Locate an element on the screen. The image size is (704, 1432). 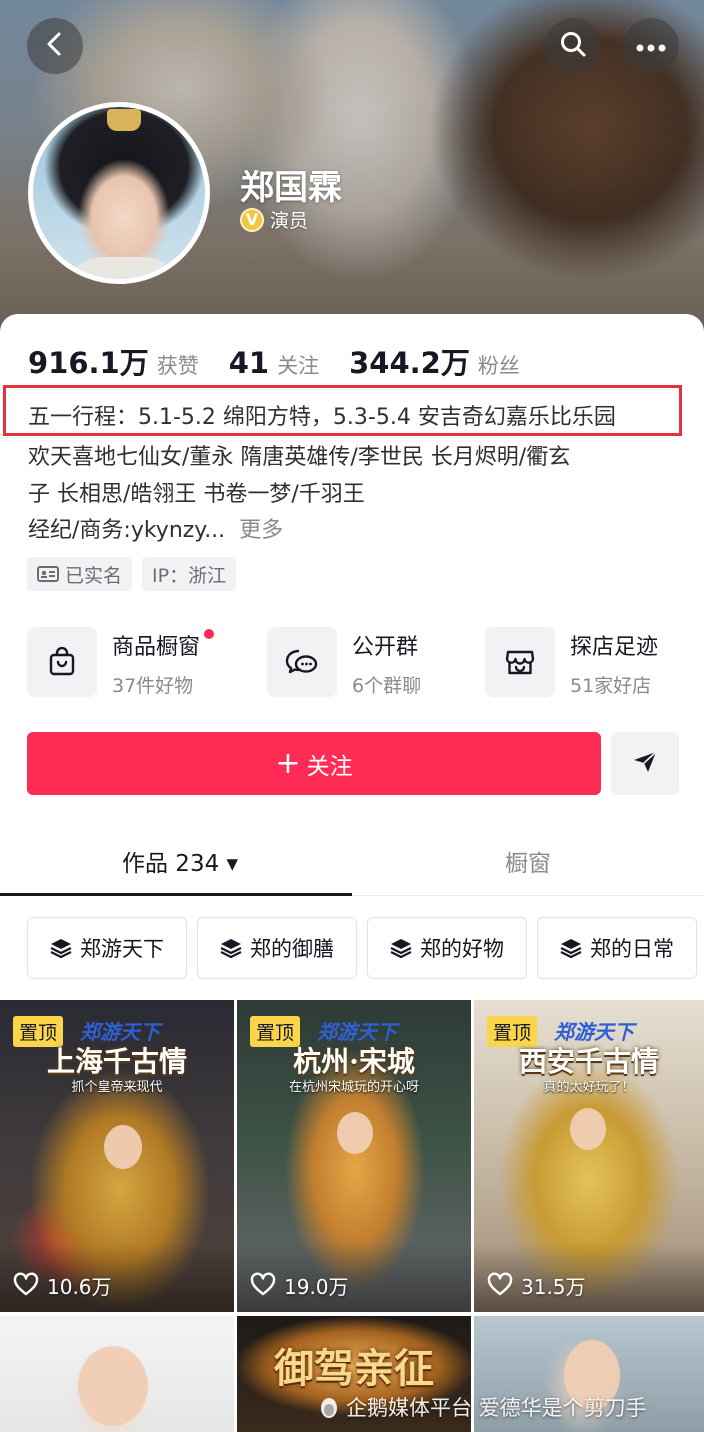
collection-chip-label: 郑的御膳 is located at coordinates (292, 949).